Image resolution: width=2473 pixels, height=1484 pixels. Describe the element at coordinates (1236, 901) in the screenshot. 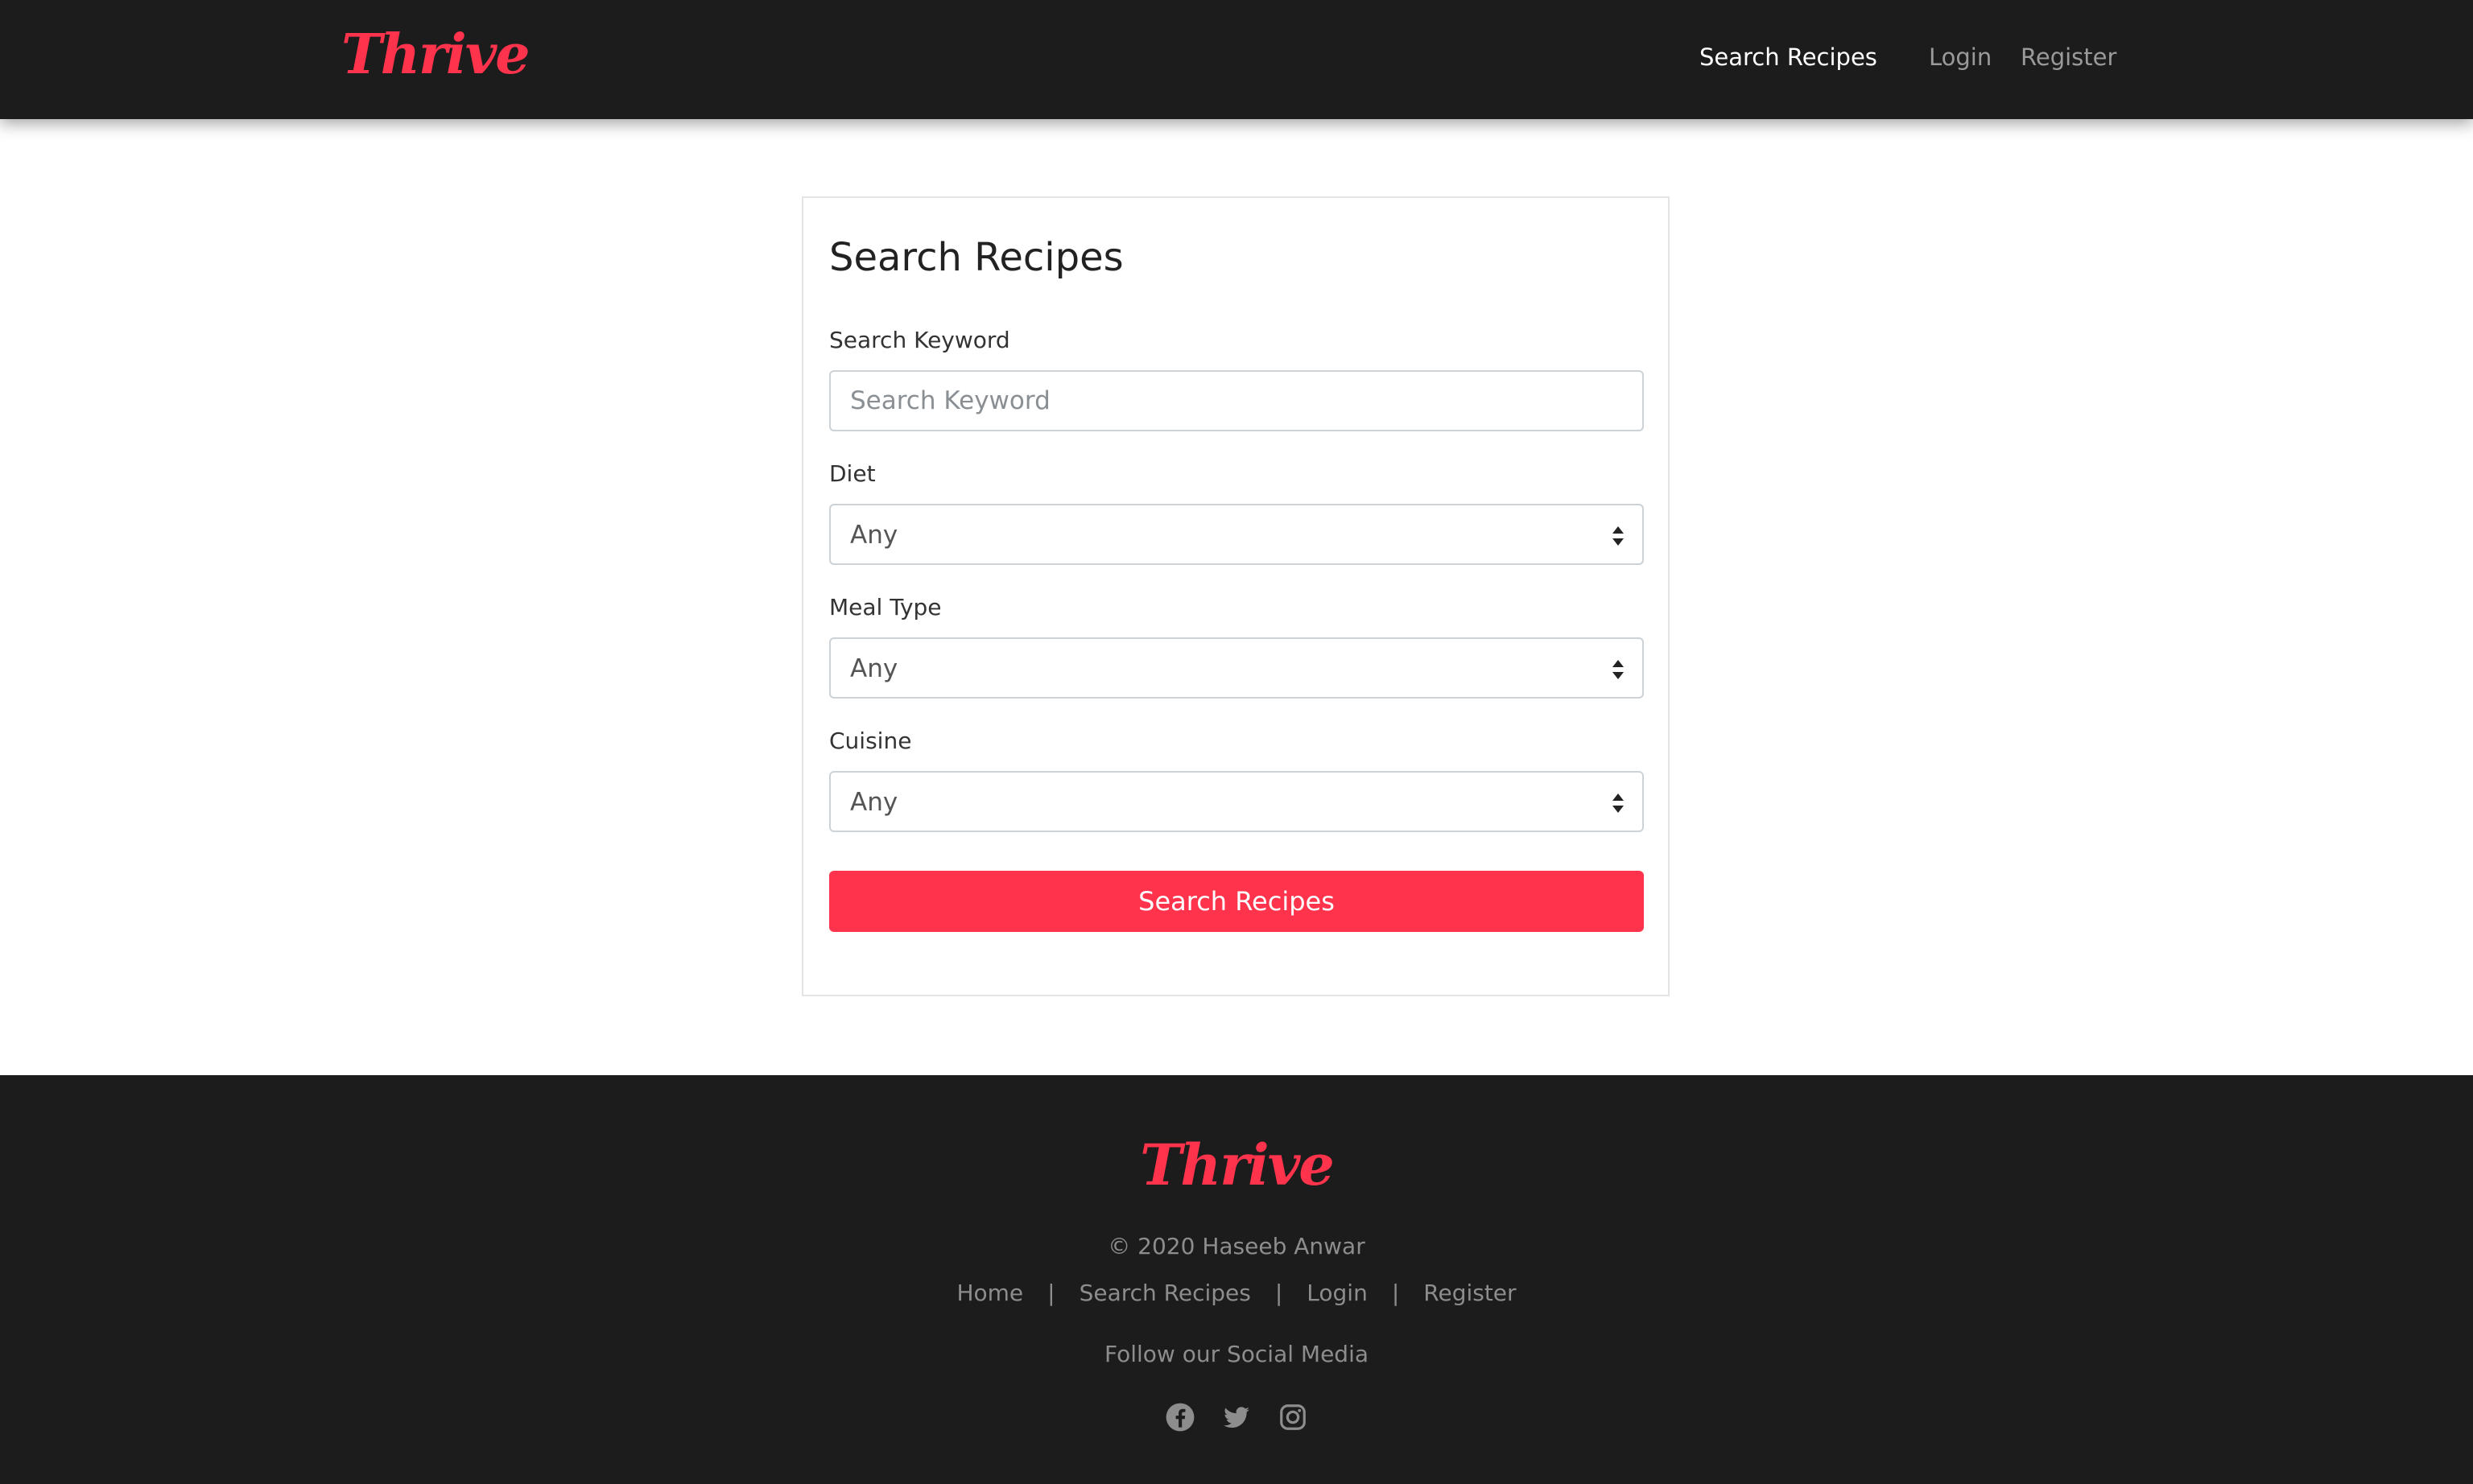

I see `search-recipes-button: Search Recipes` at that location.